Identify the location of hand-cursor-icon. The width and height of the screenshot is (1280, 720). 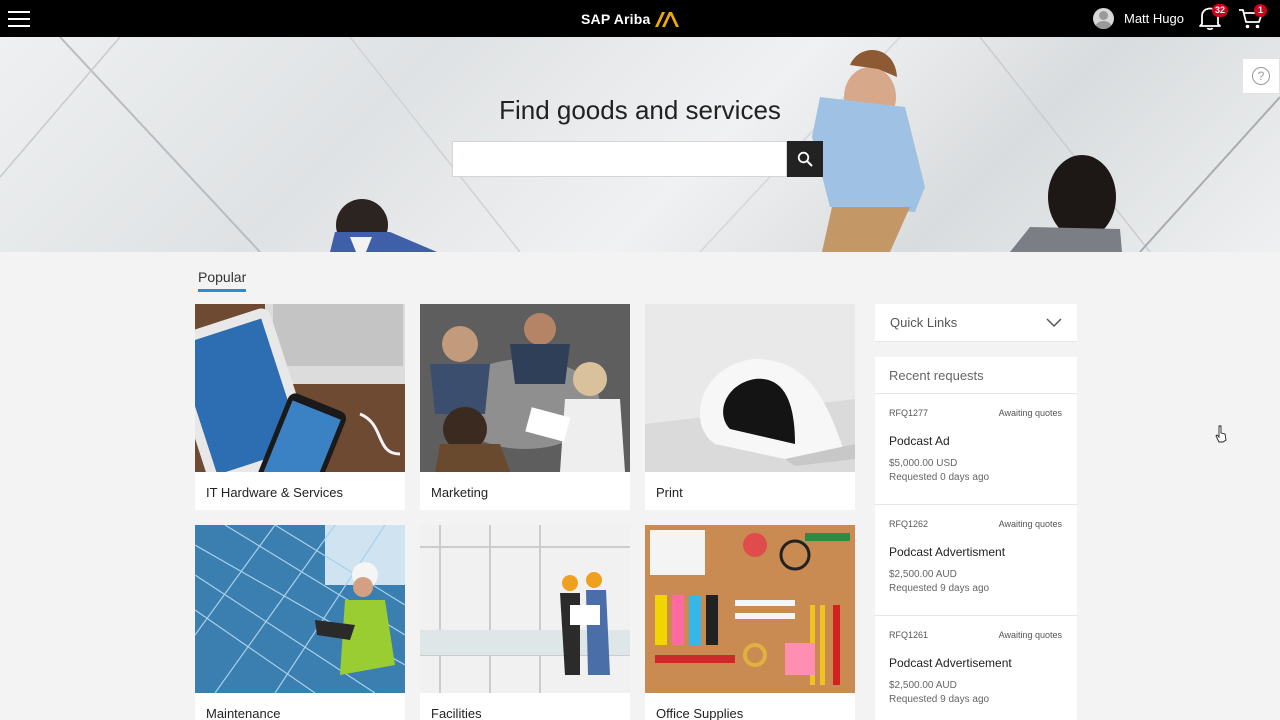
(1221, 434).